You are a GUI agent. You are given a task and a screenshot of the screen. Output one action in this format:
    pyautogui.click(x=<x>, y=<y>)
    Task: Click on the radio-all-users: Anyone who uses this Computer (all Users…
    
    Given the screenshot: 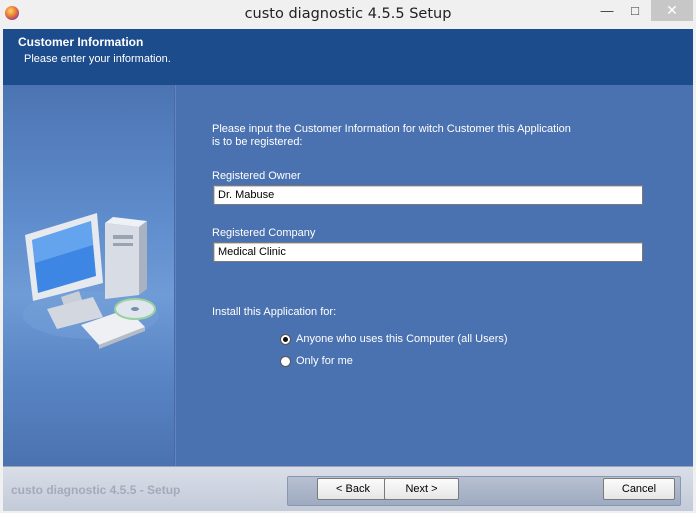 What is the action you would take?
    pyautogui.click(x=394, y=339)
    